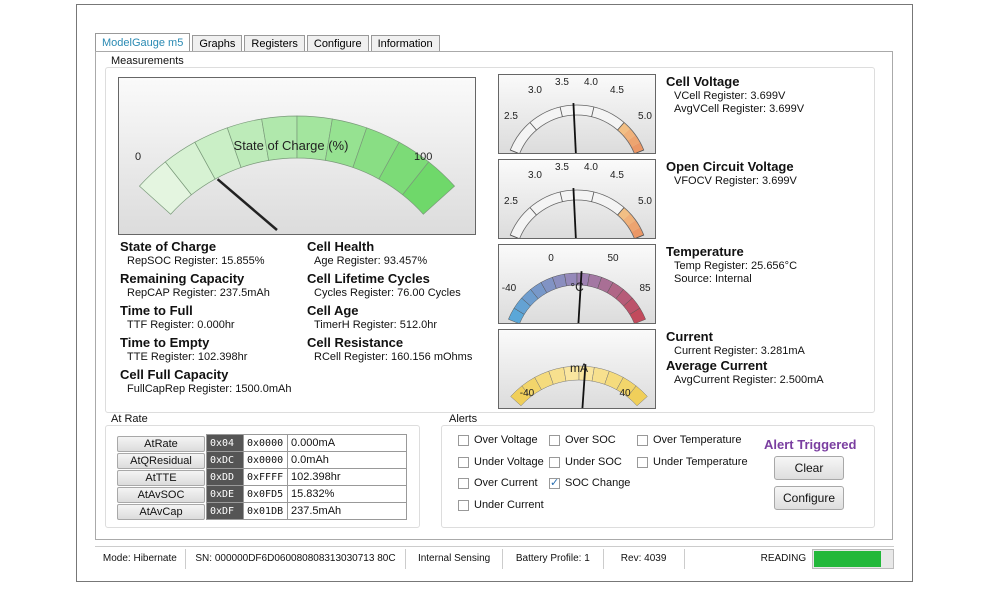  What do you see at coordinates (625, 393) in the screenshot?
I see `current-tick-label: 40` at bounding box center [625, 393].